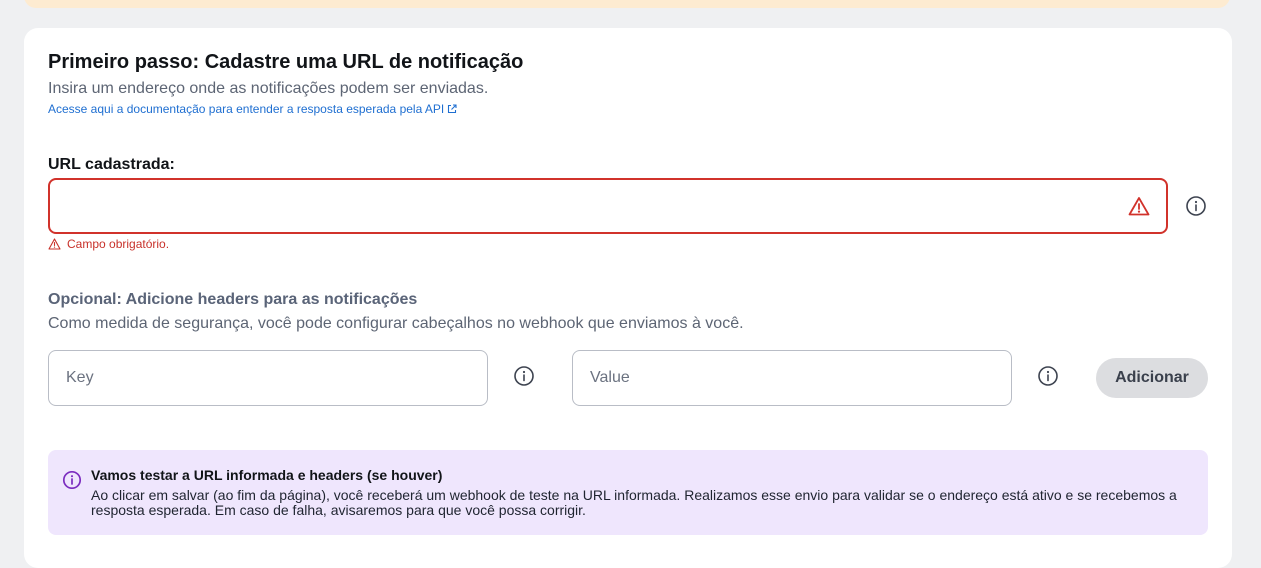  What do you see at coordinates (1152, 378) in the screenshot?
I see `add-header-button: Adicionar` at bounding box center [1152, 378].